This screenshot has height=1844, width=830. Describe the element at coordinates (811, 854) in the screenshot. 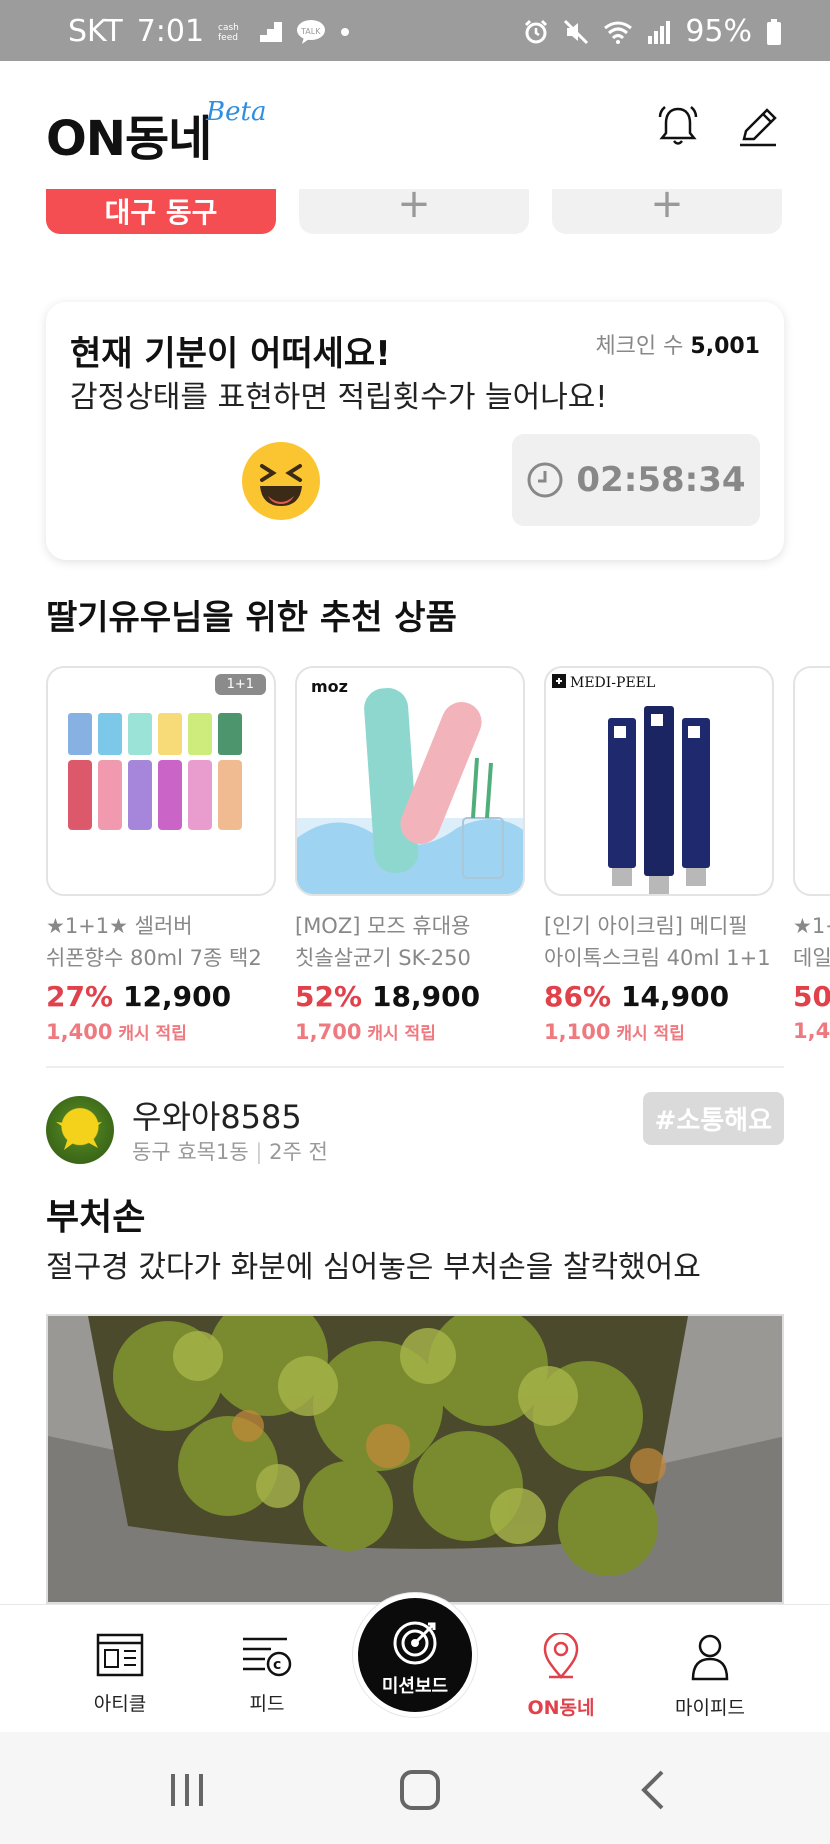

I see `product-card: ★1+ 데일 50% 1,4` at that location.